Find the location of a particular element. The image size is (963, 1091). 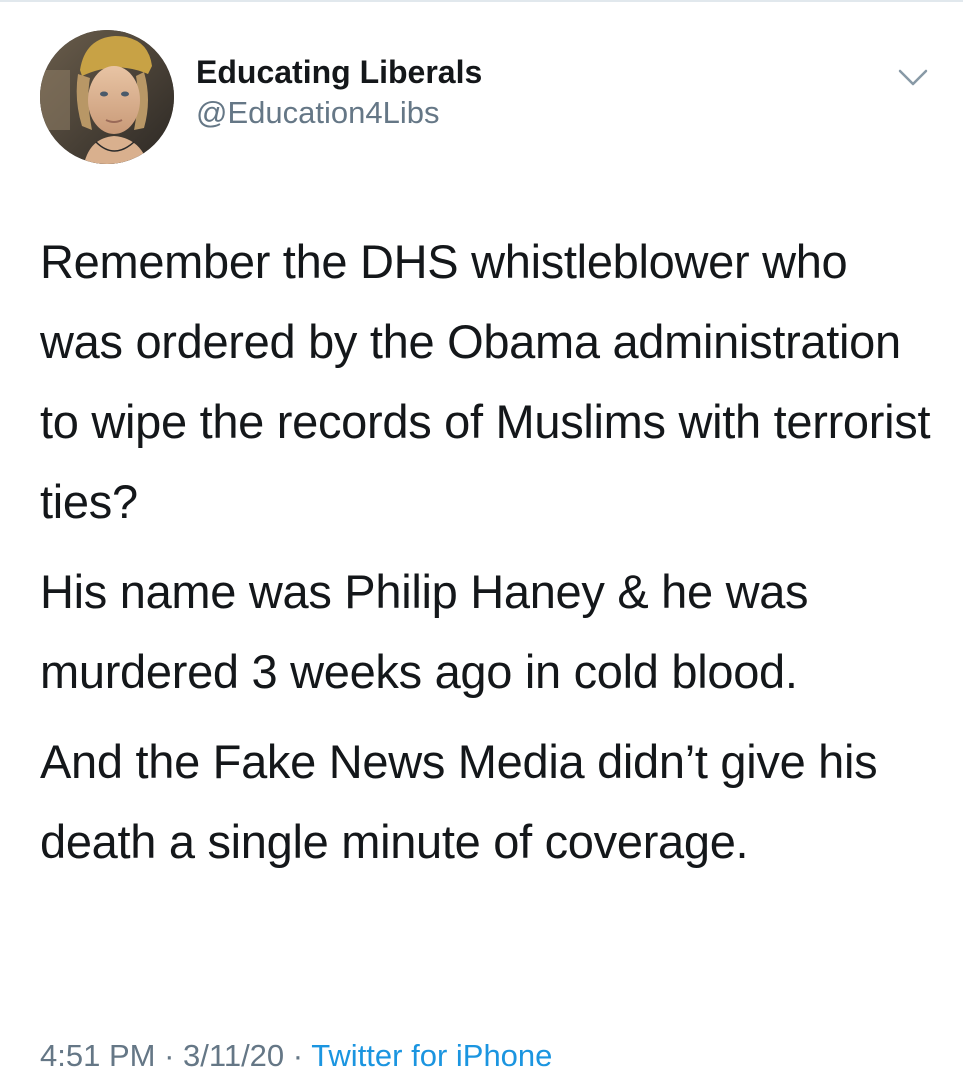

avatar is located at coordinates (107, 97).